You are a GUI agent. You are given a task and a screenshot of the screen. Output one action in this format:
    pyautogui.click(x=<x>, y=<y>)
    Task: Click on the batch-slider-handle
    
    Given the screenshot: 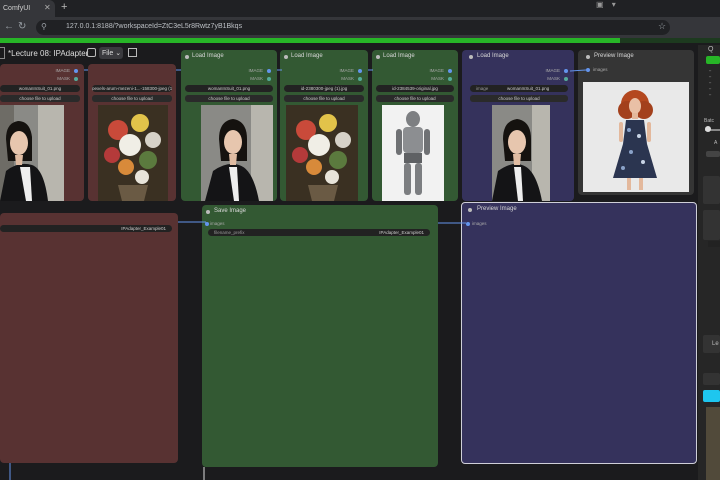 What is the action you would take?
    pyautogui.click(x=708, y=129)
    